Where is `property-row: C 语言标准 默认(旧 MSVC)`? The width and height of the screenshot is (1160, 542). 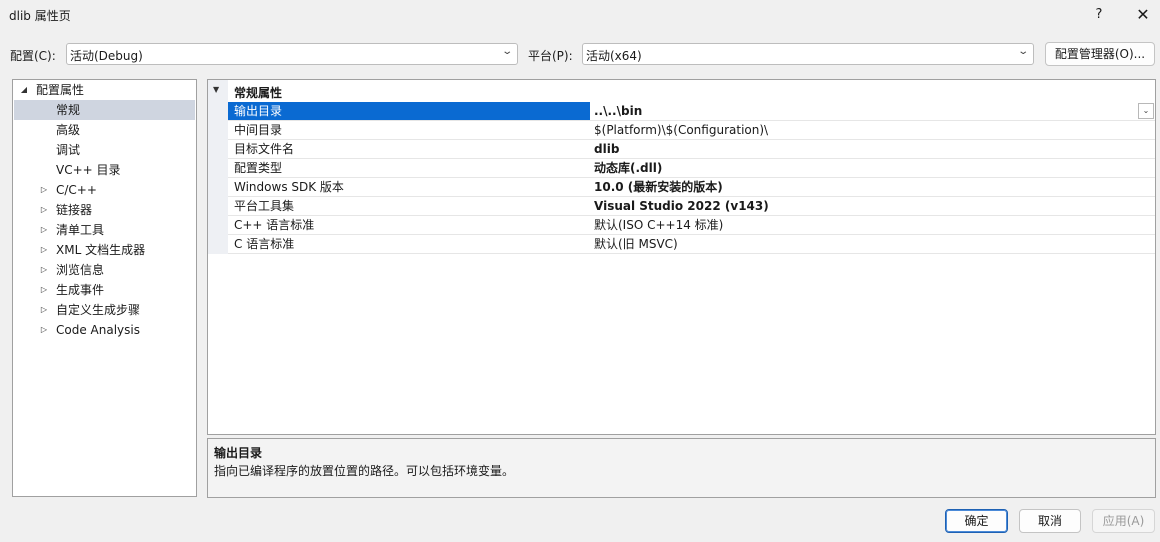 property-row: C 语言标准 默认(旧 MSVC) is located at coordinates (691, 244).